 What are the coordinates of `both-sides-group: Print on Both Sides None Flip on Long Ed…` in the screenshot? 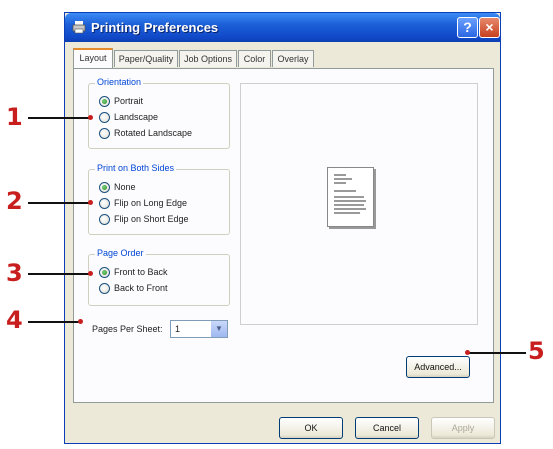 It's located at (159, 199).